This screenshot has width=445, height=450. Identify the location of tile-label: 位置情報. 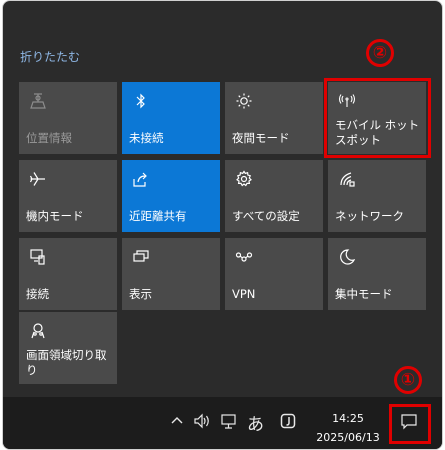
(49, 138).